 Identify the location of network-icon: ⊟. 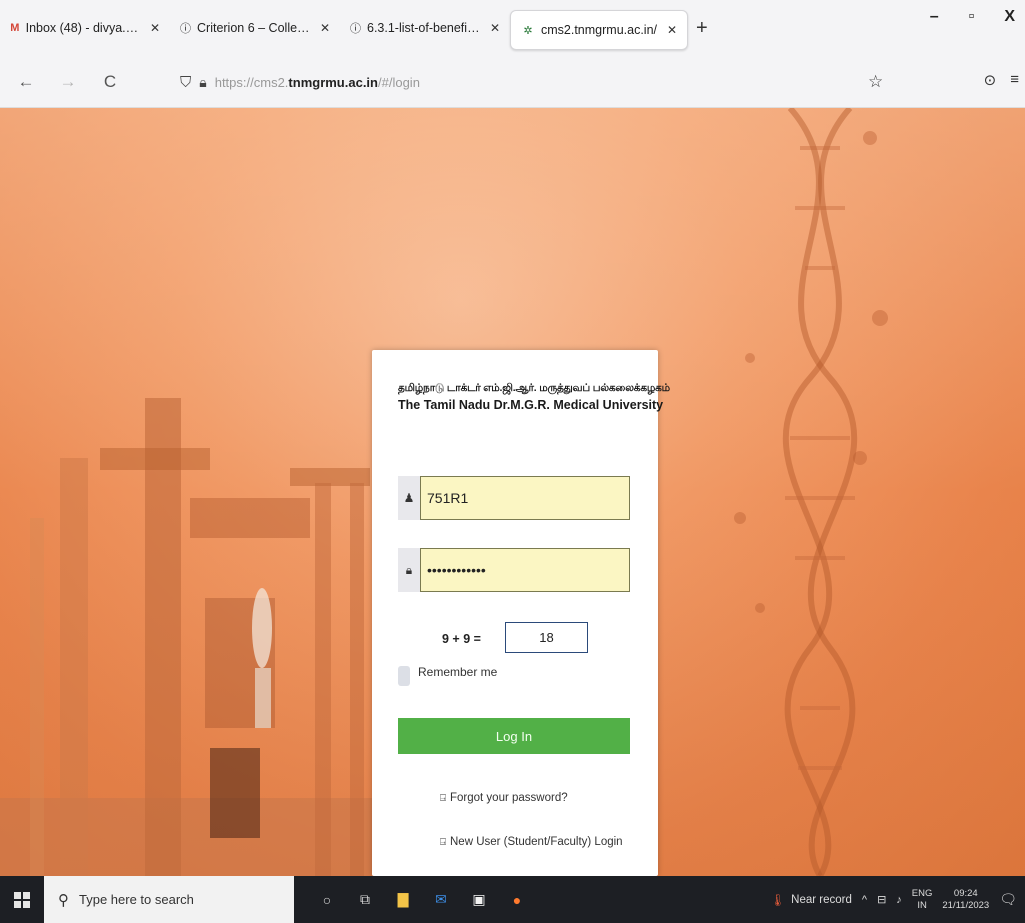
(881, 899).